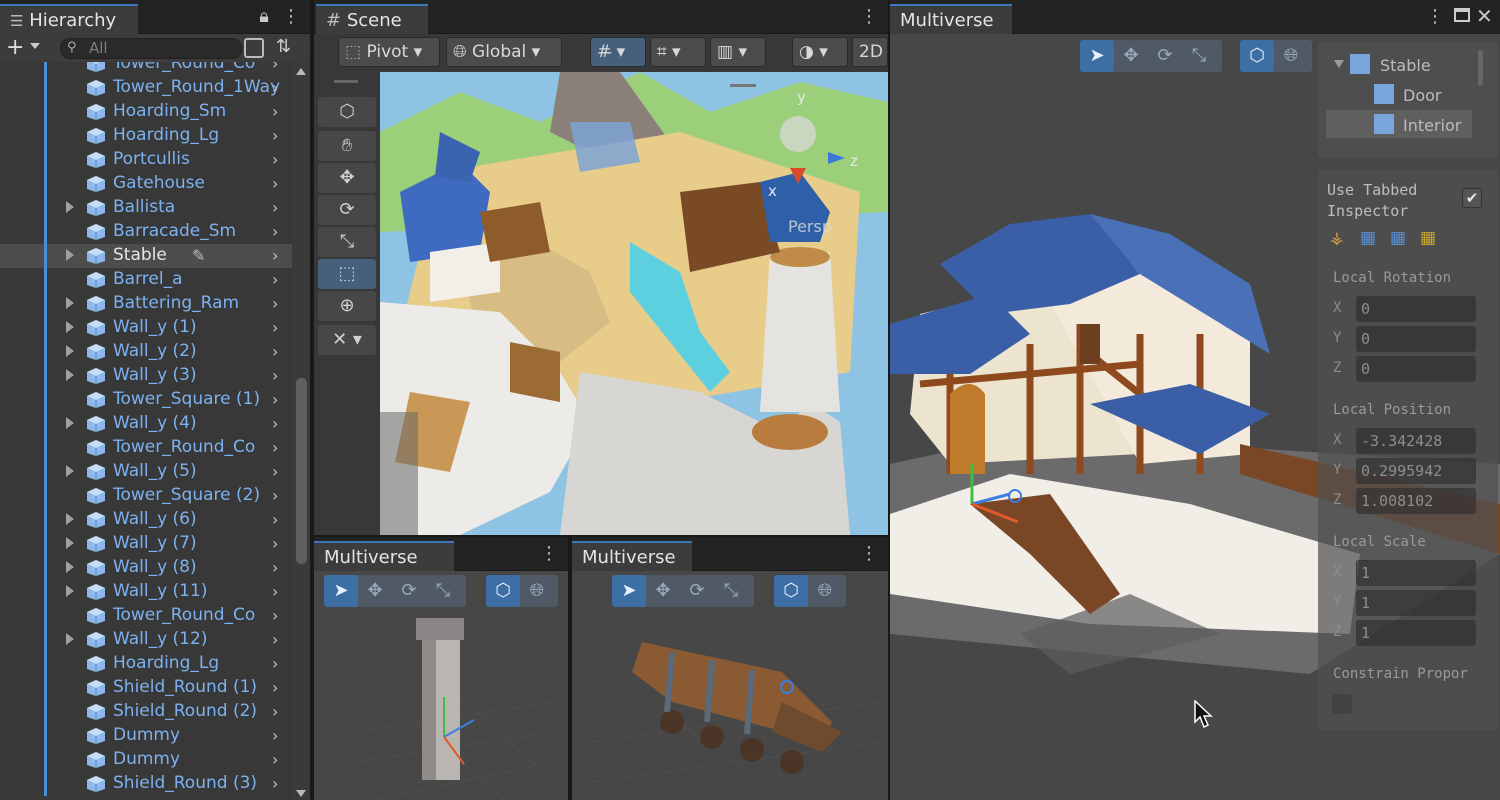 This screenshot has width=1500, height=800. What do you see at coordinates (1484, 16) in the screenshot?
I see `close-icon: ✕` at bounding box center [1484, 16].